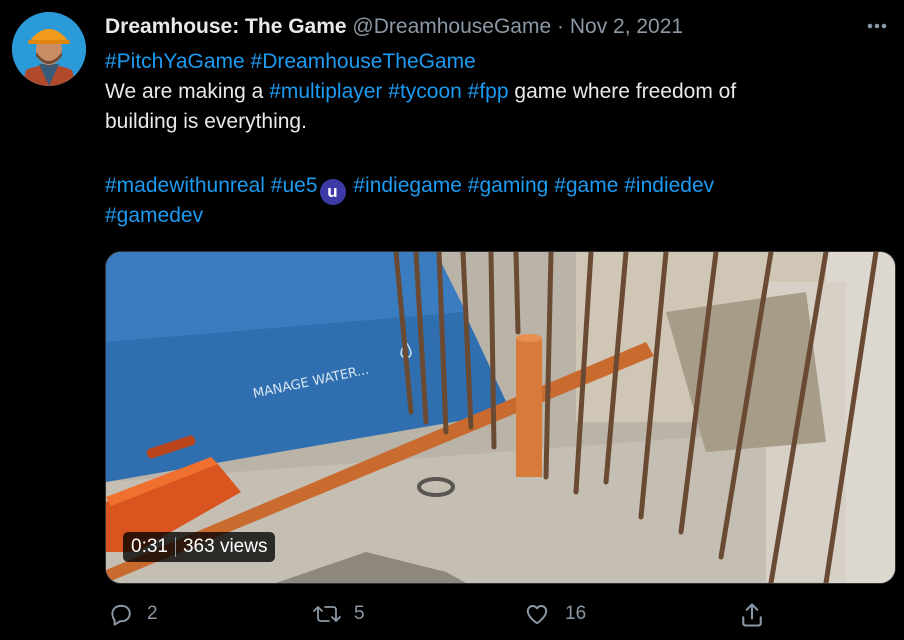 This screenshot has height=640, width=904. I want to click on tweet-line-5: #gamedev, so click(485, 216).